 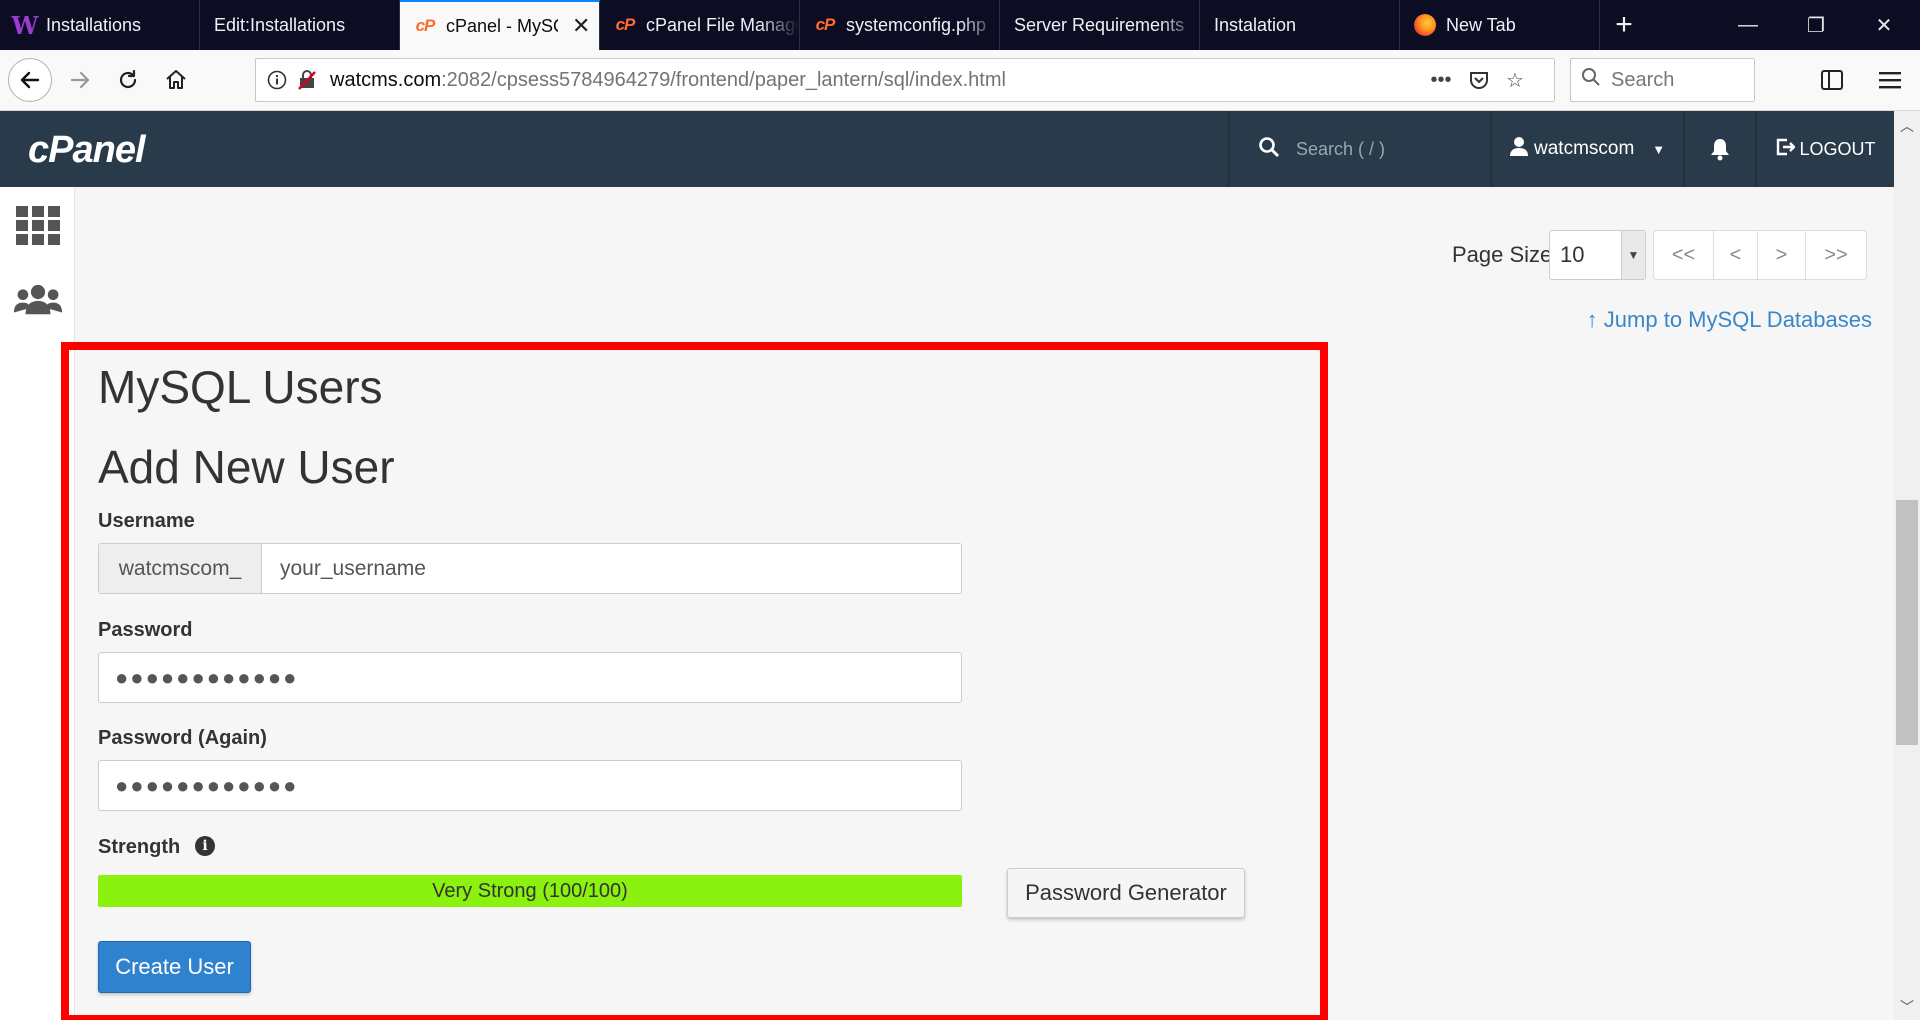 I want to click on hamburger-menu-icon, so click(x=1890, y=80).